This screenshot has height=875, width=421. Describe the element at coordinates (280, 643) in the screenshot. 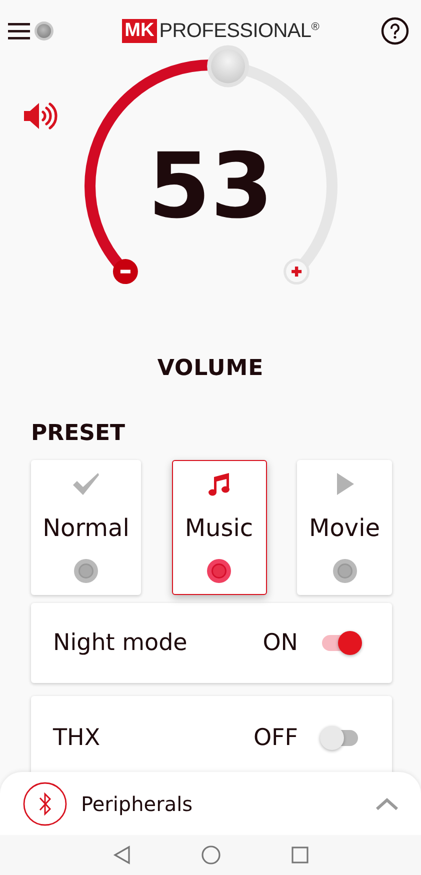

I see `setting-state: ON` at that location.